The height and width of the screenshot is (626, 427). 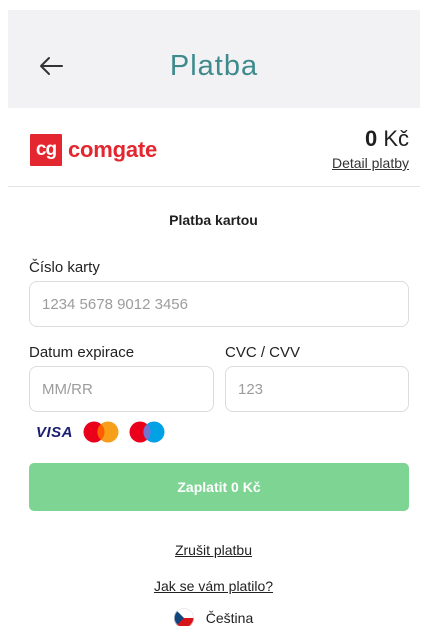 I want to click on feedback-link: Jak se vám platilo?, so click(x=213, y=586).